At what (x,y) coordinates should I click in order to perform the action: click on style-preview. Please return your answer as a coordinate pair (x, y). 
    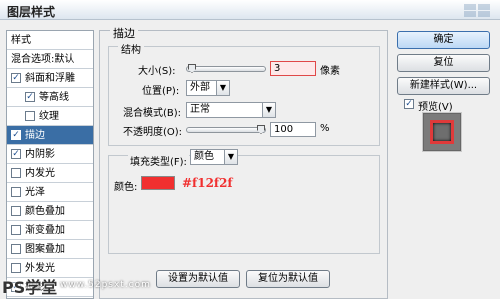
    Looking at the image, I should click on (442, 132).